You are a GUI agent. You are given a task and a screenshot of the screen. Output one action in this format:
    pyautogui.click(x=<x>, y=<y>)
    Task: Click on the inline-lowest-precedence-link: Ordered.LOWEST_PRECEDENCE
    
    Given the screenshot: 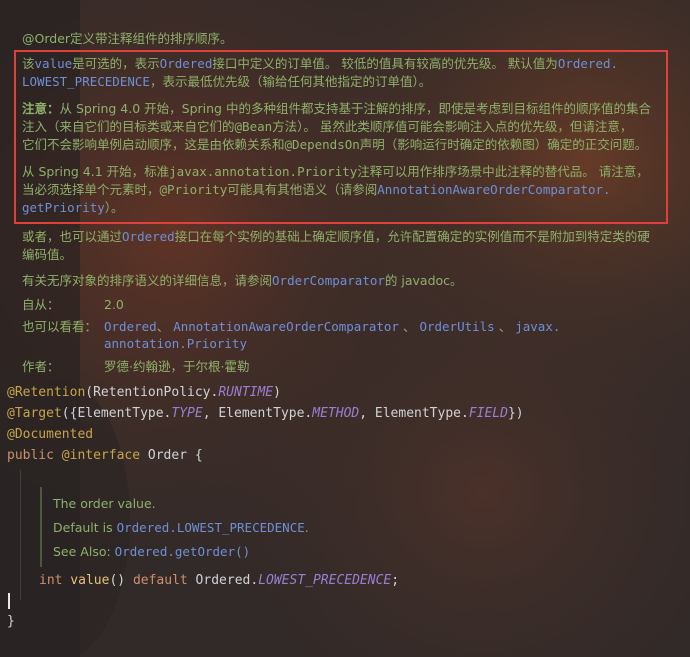 What is the action you would take?
    pyautogui.click(x=211, y=527)
    